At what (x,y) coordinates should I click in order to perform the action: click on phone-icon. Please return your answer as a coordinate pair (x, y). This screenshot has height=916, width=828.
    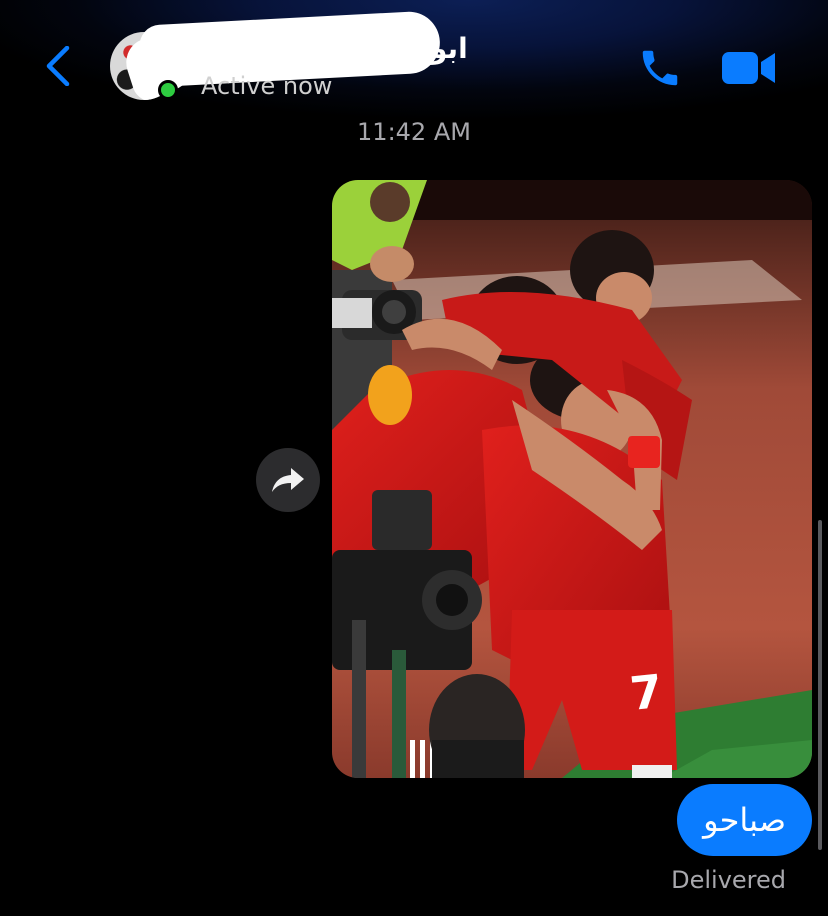
    Looking at the image, I should click on (660, 68).